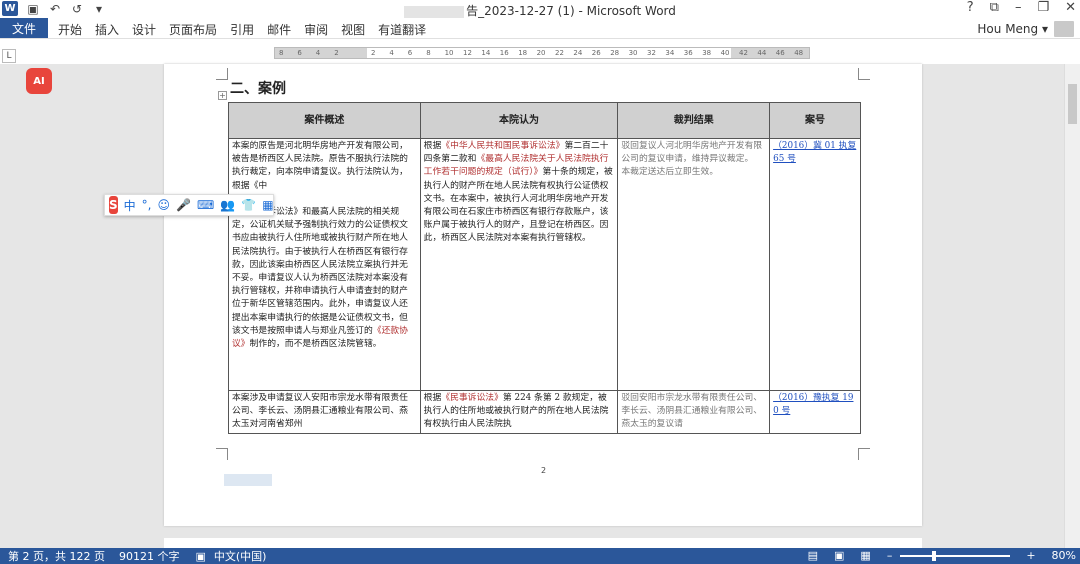 This screenshot has width=1080, height=564. What do you see at coordinates (240, 556) in the screenshot?
I see `language-indicator: 中文(中国)` at bounding box center [240, 556].